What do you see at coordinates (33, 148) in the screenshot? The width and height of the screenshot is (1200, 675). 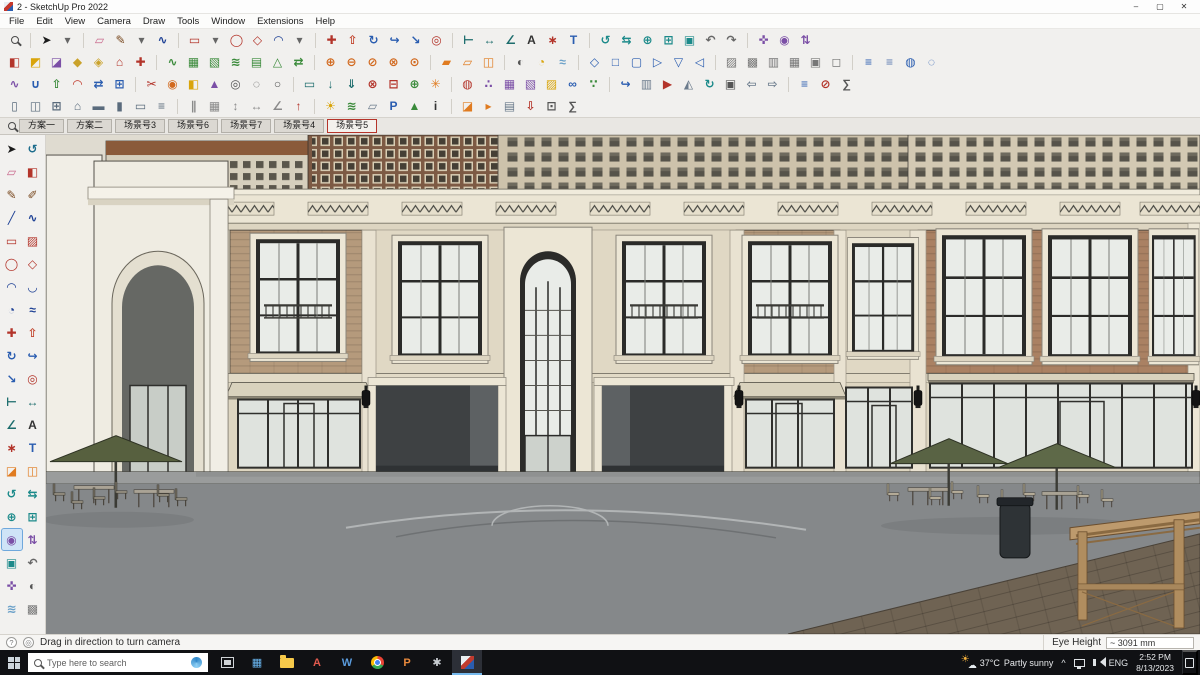 I see `camera-orbit-icon: ↺` at bounding box center [33, 148].